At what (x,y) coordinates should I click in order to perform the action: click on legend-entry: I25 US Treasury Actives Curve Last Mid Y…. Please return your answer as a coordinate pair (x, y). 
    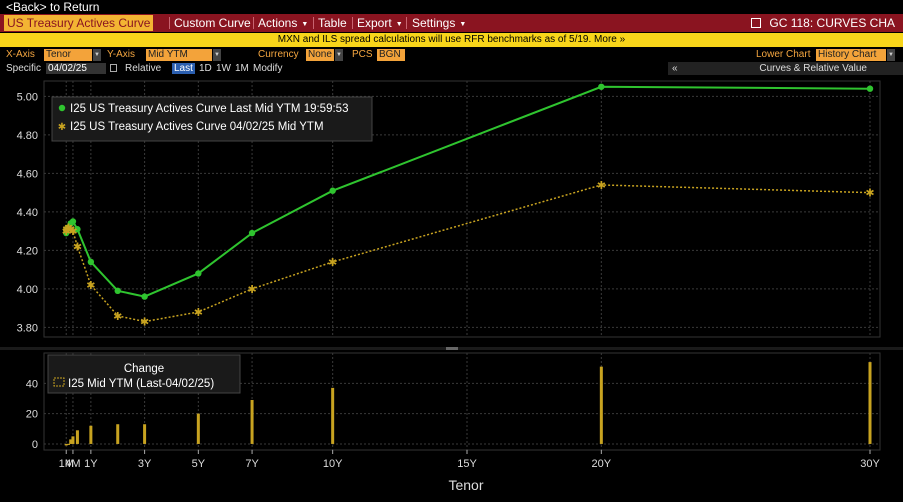
    Looking at the image, I should click on (209, 109).